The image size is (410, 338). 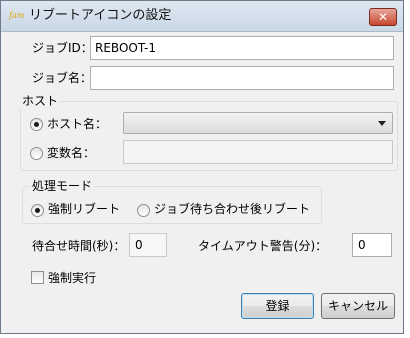 I want to click on force-reboot-radio, so click(x=37, y=210).